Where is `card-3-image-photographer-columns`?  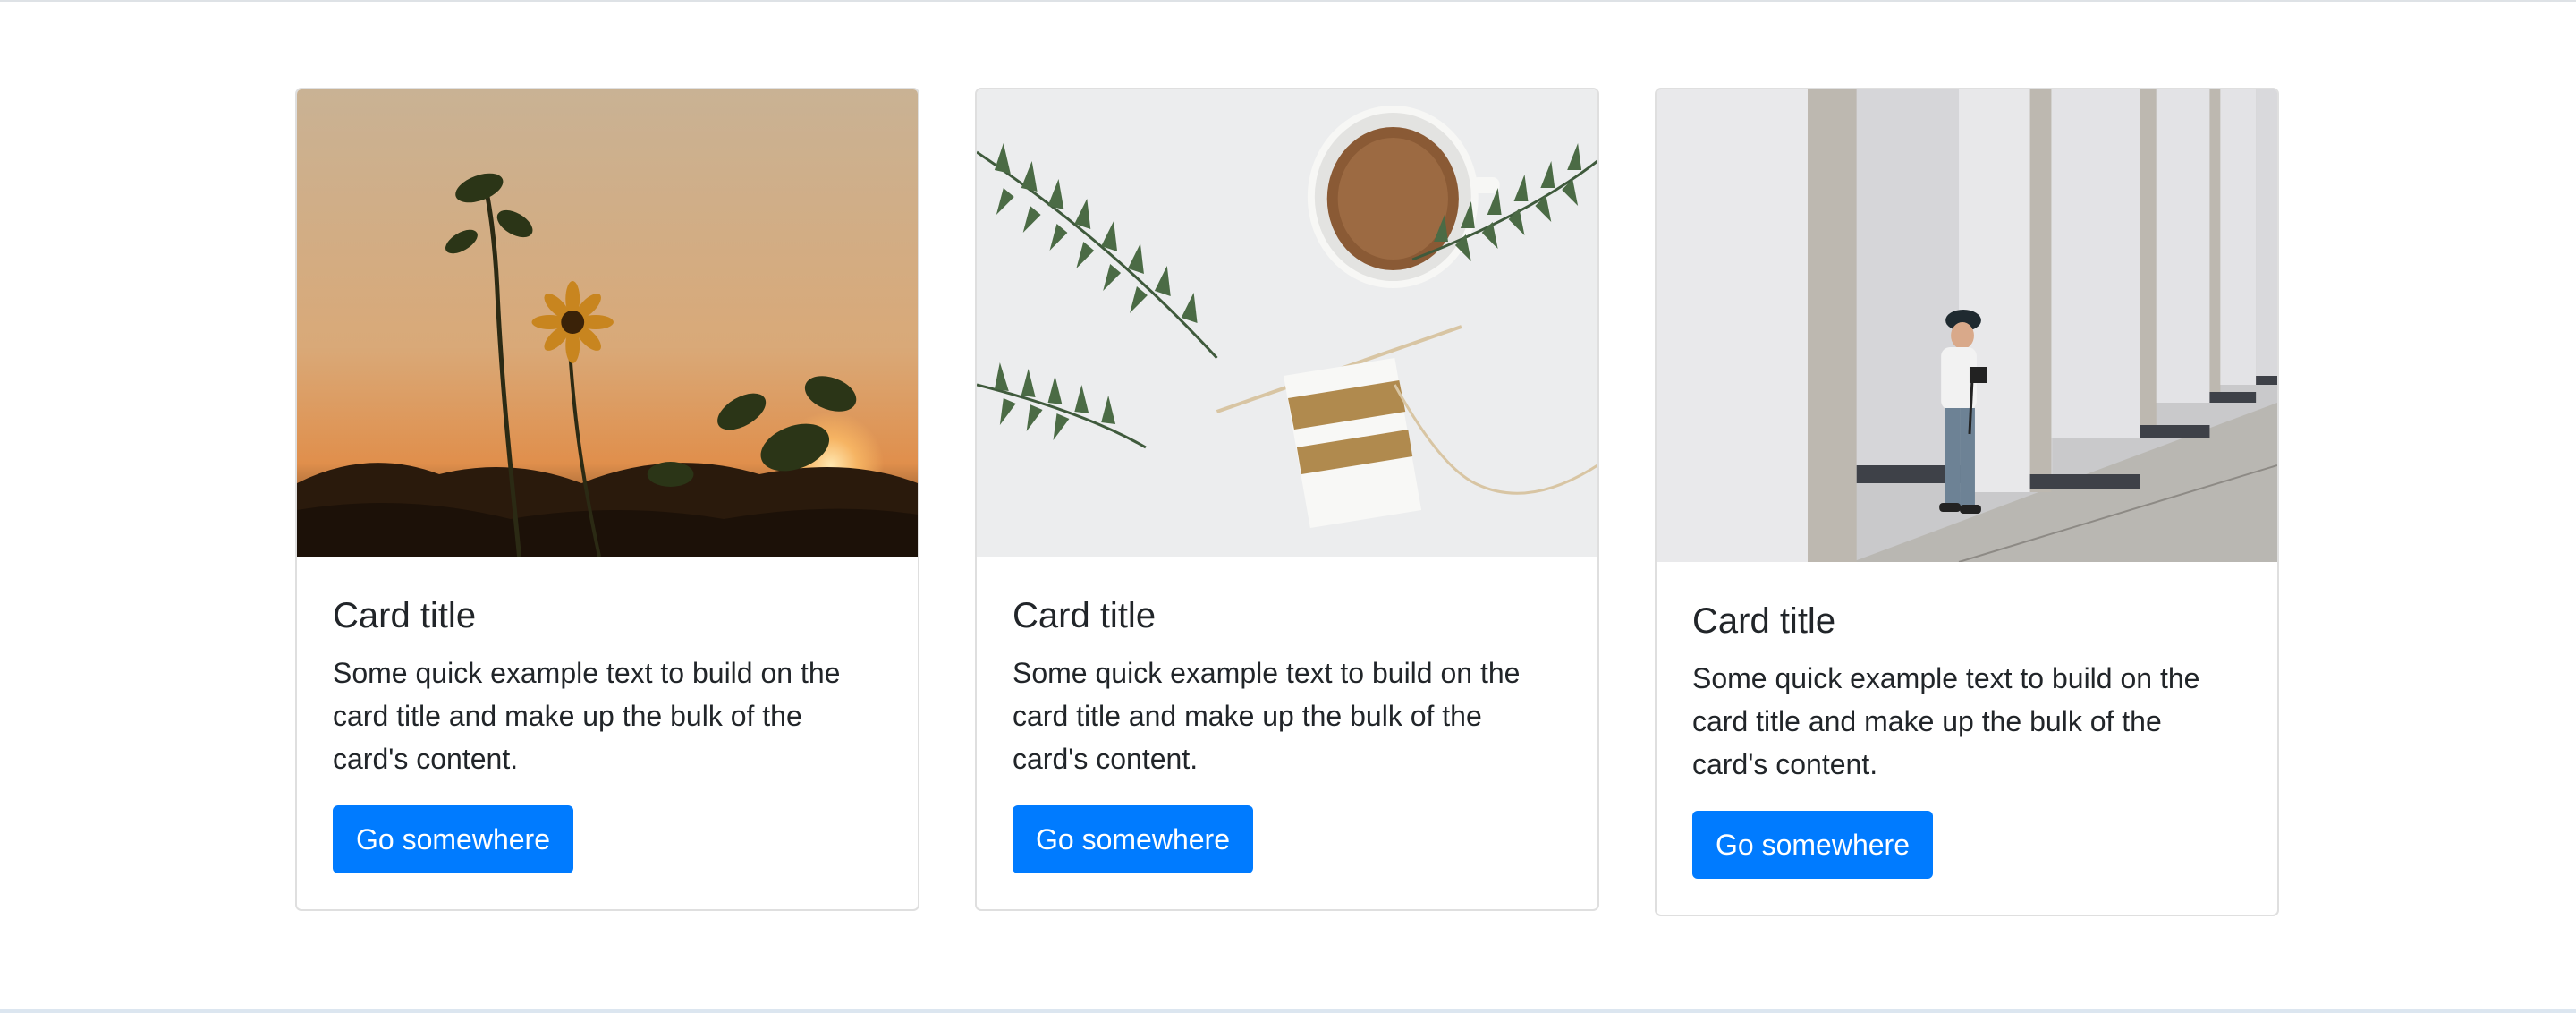 card-3-image-photographer-columns is located at coordinates (1967, 325).